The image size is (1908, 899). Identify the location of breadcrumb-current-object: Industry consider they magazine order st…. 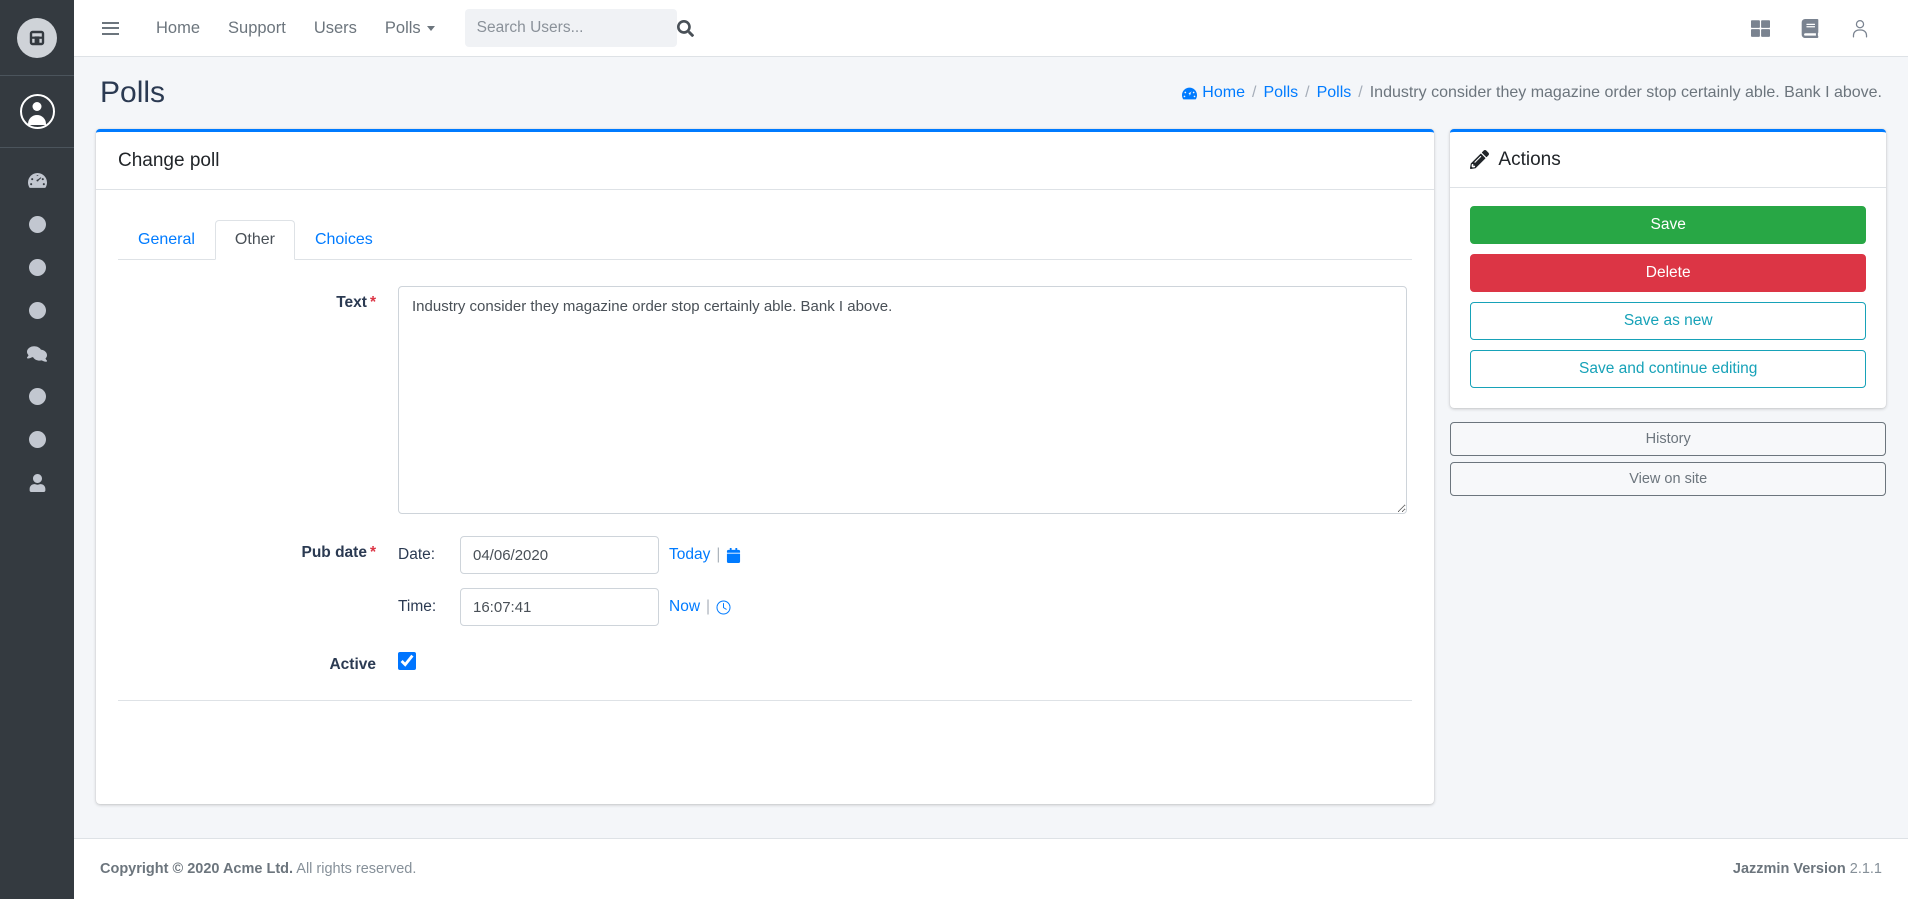
(1625, 92).